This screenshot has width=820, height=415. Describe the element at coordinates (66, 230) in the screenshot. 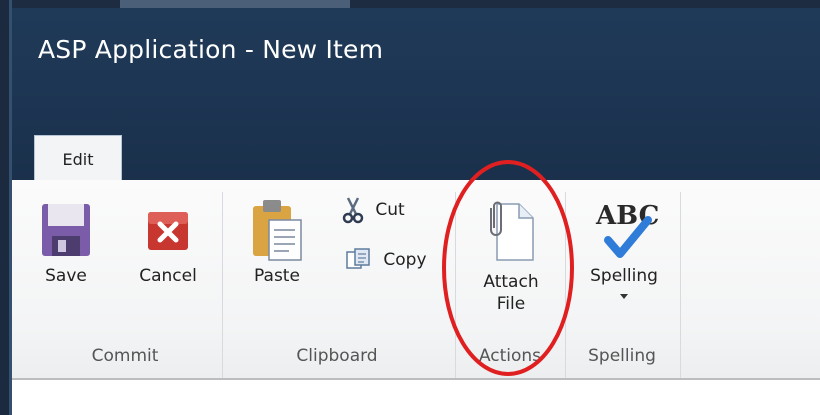

I see `save-icon` at that location.